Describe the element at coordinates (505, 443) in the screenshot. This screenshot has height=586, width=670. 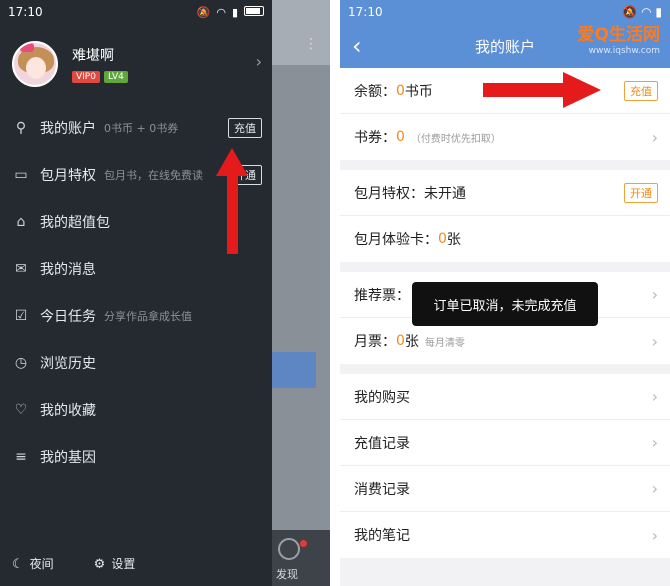
I see `recharge-records-row: 充值记录 ›` at that location.